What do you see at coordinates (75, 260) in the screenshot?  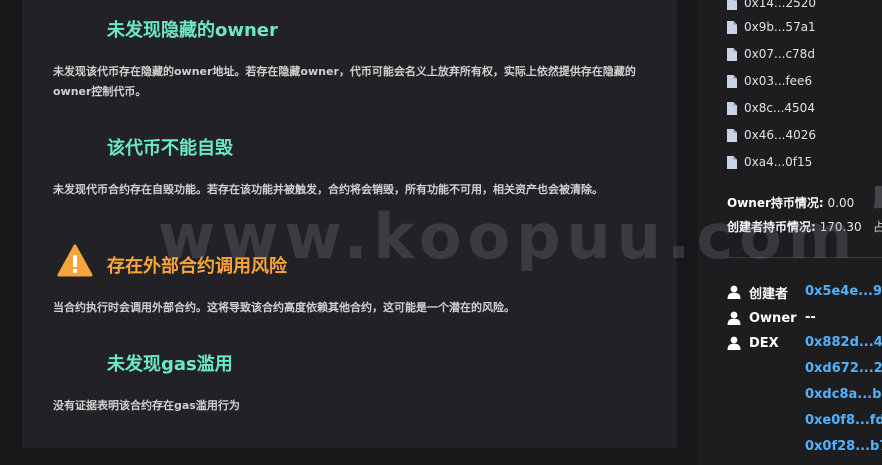 I see `warning-icon` at bounding box center [75, 260].